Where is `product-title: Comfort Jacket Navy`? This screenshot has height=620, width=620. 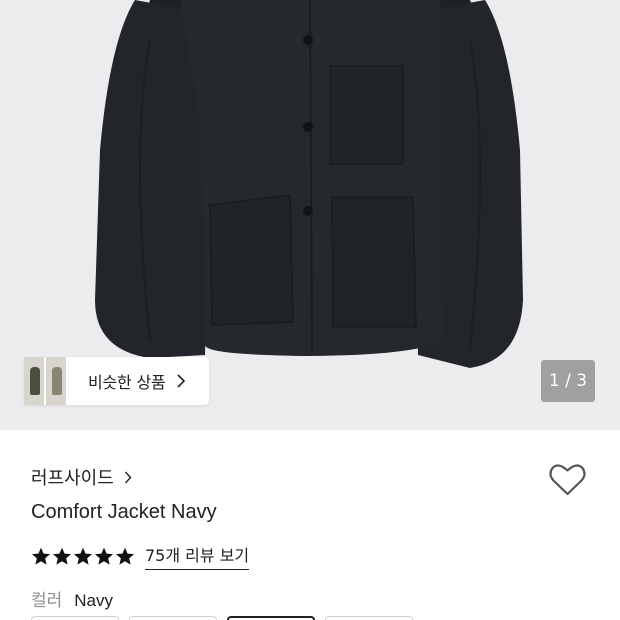 product-title: Comfort Jacket Navy is located at coordinates (124, 512).